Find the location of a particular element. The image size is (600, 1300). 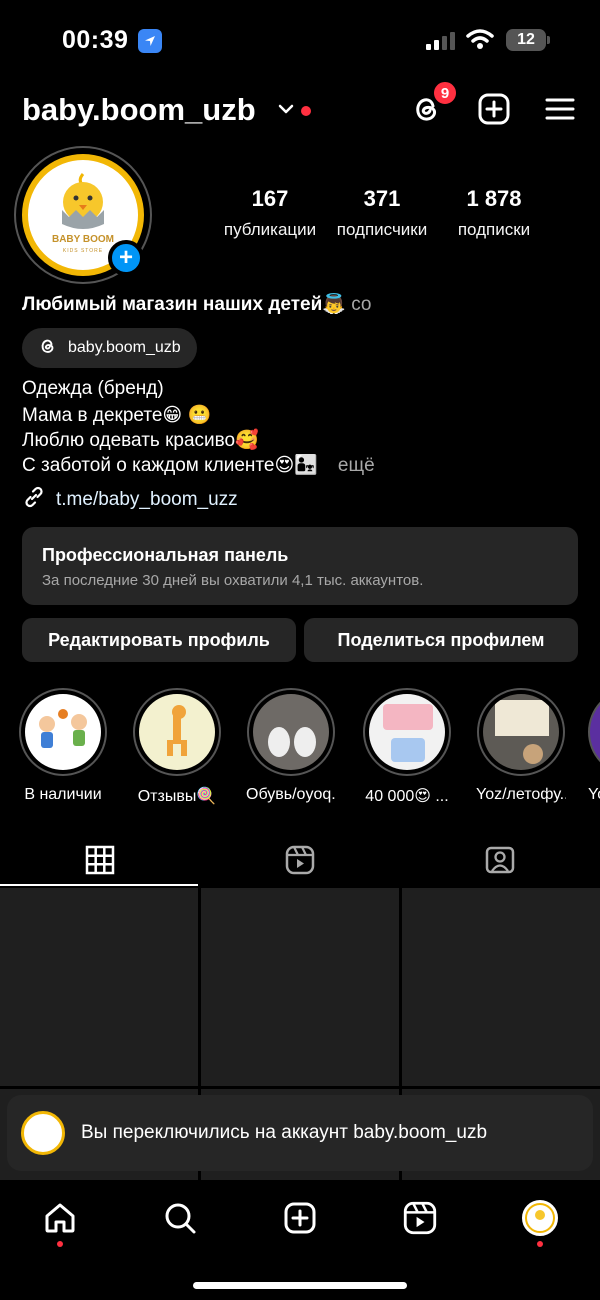

threads-icon is located at coordinates (48, 348).